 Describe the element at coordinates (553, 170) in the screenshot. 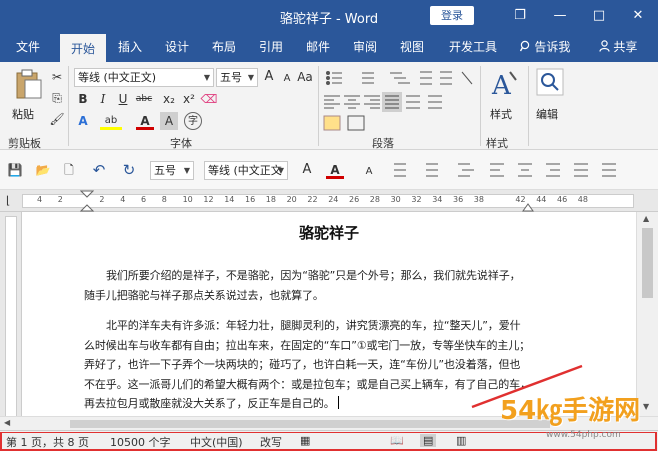

I see `qat-align-right-icon` at that location.